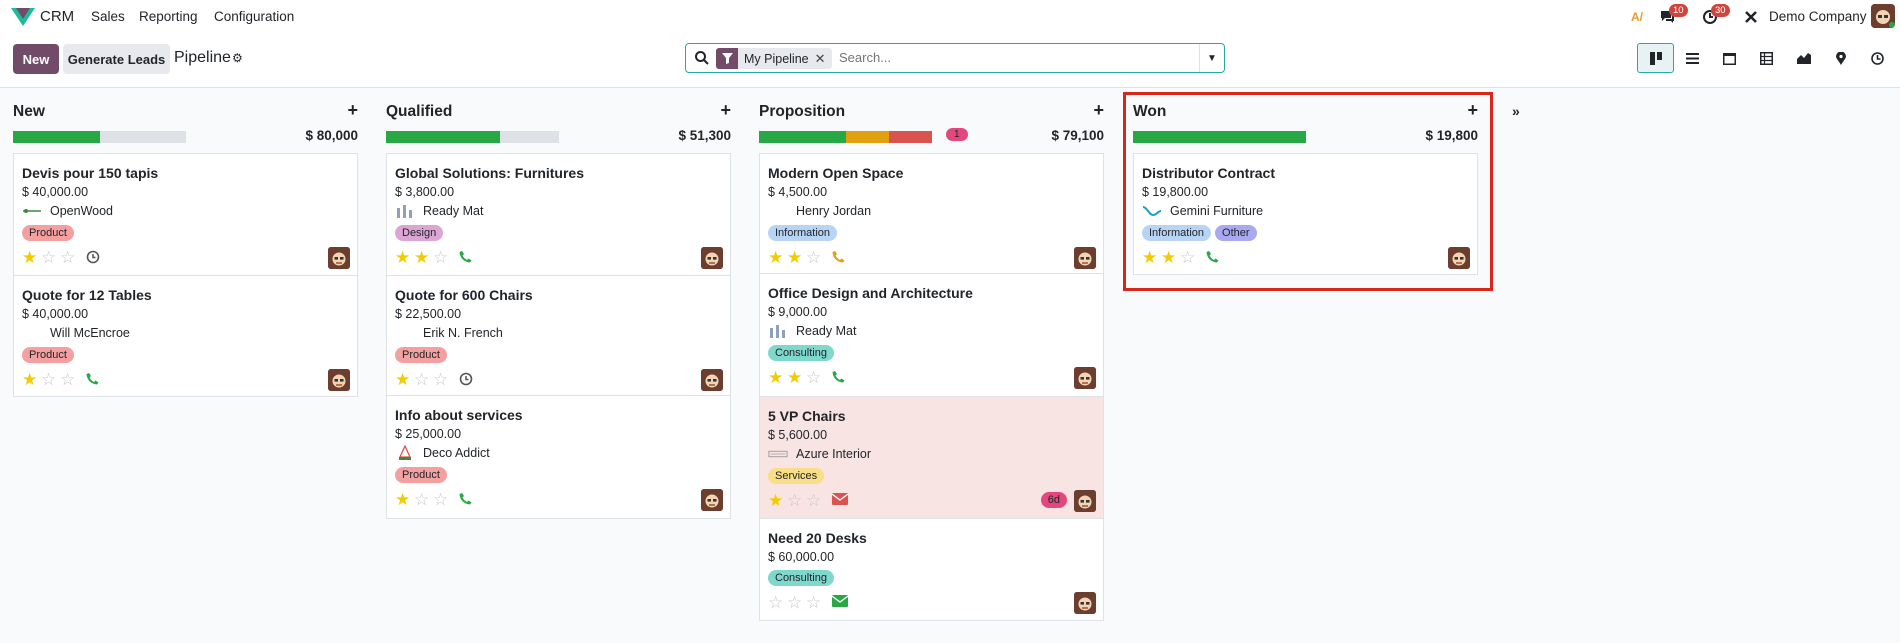 The height and width of the screenshot is (643, 1900). I want to click on gear-icon: ⚙, so click(237, 58).